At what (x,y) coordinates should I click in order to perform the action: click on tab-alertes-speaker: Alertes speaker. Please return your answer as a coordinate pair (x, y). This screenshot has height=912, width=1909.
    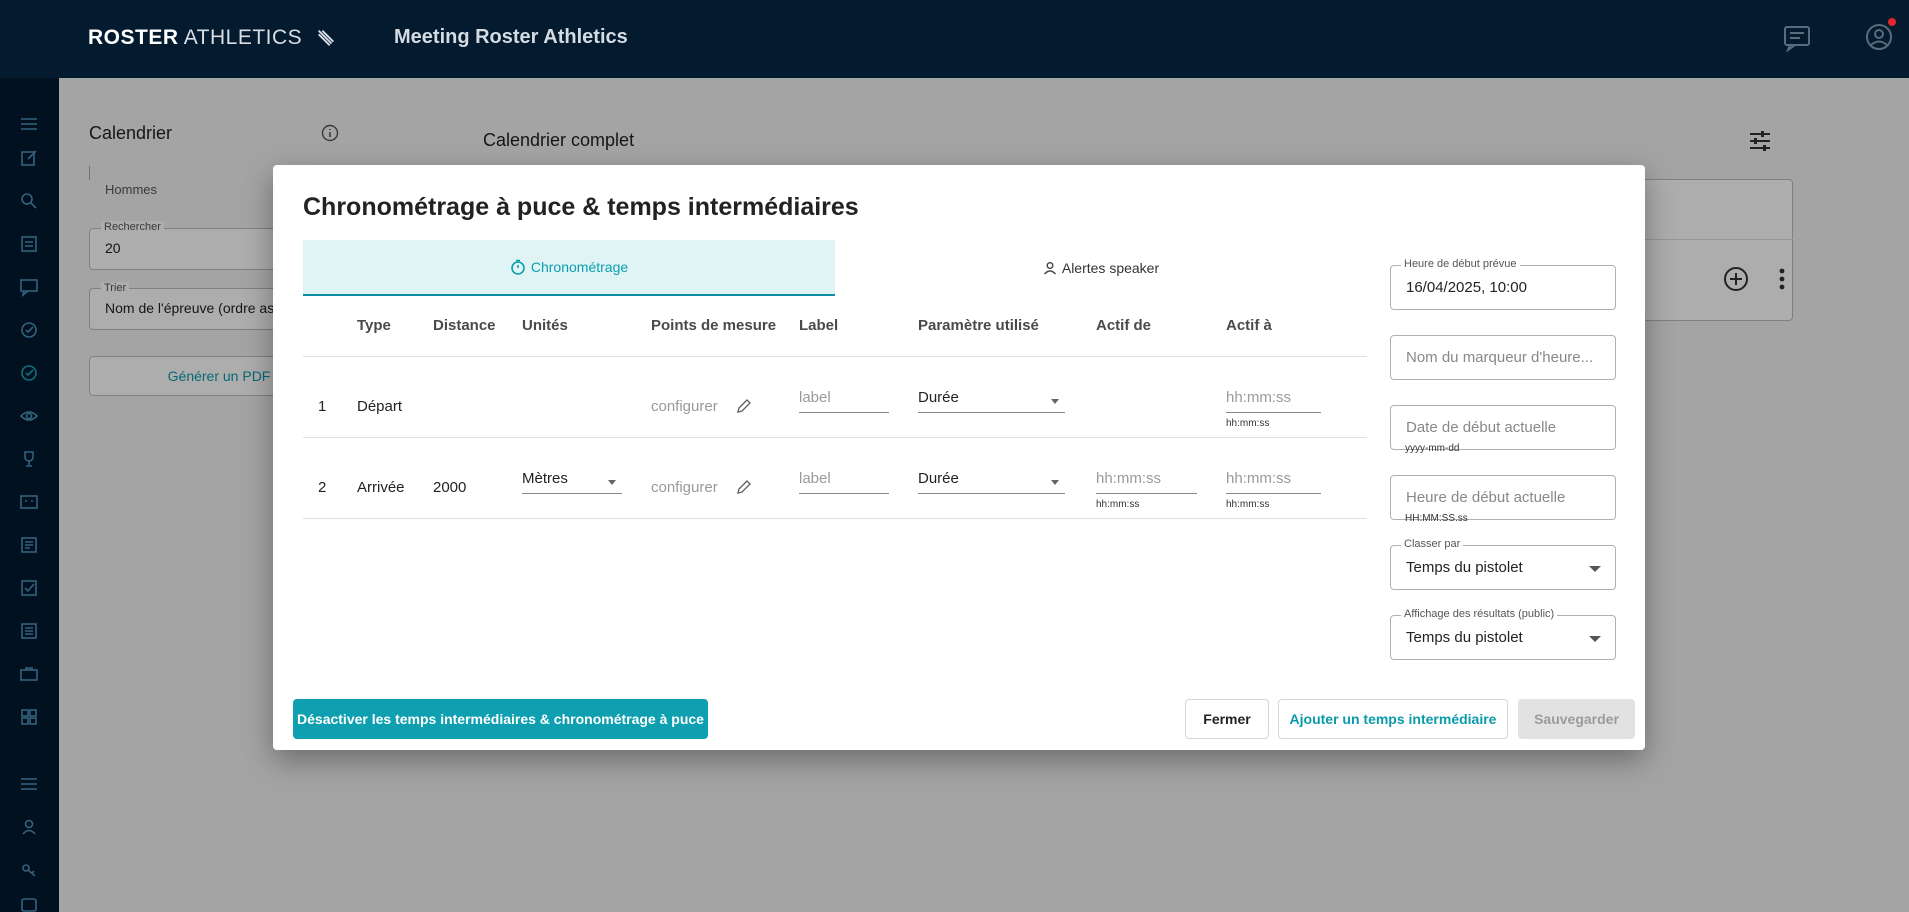
    Looking at the image, I should click on (1101, 268).